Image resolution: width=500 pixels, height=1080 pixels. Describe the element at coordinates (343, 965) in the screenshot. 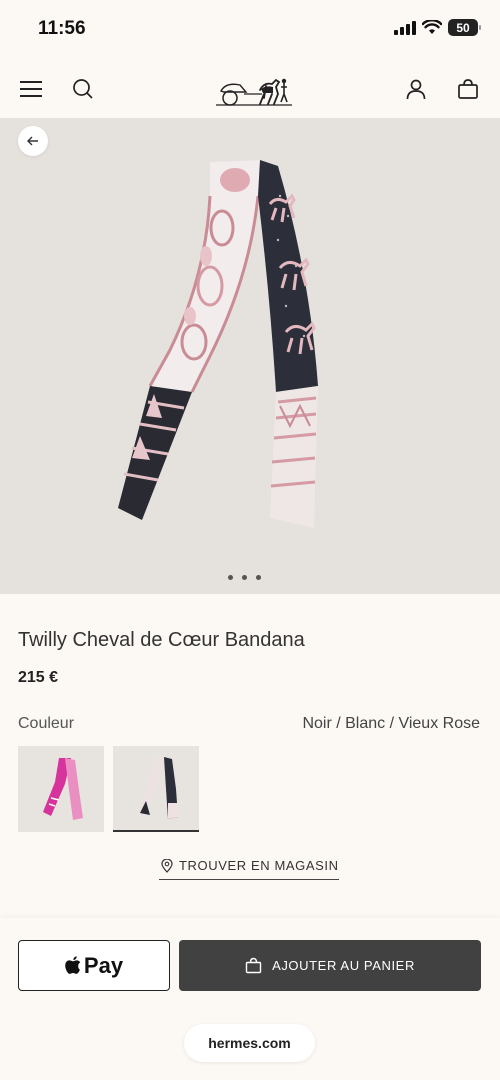

I see `add-to-cart-label: AJOUTER AU PANIER` at that location.